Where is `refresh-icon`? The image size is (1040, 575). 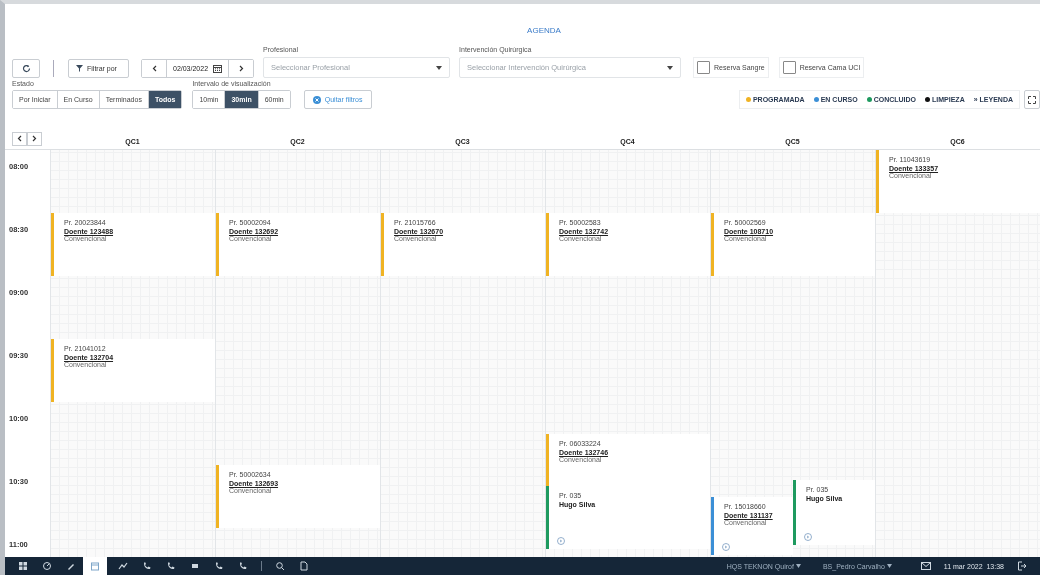 refresh-icon is located at coordinates (26, 68).